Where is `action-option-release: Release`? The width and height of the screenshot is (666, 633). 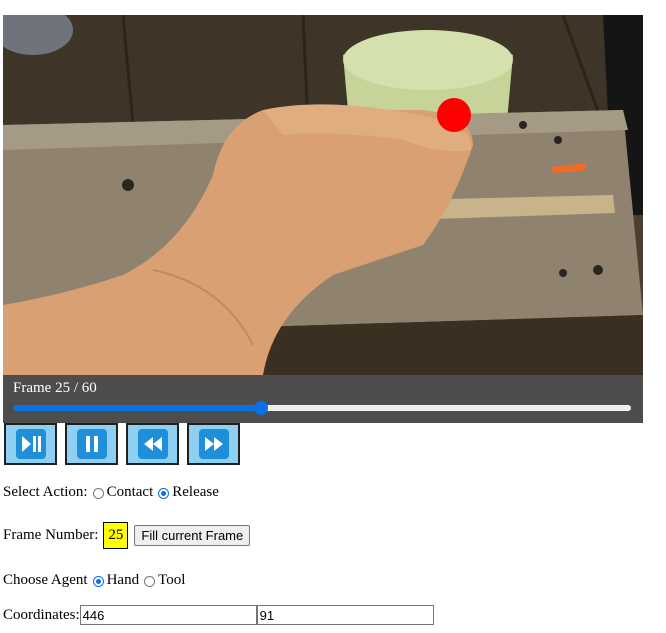
action-option-release: Release is located at coordinates (195, 492).